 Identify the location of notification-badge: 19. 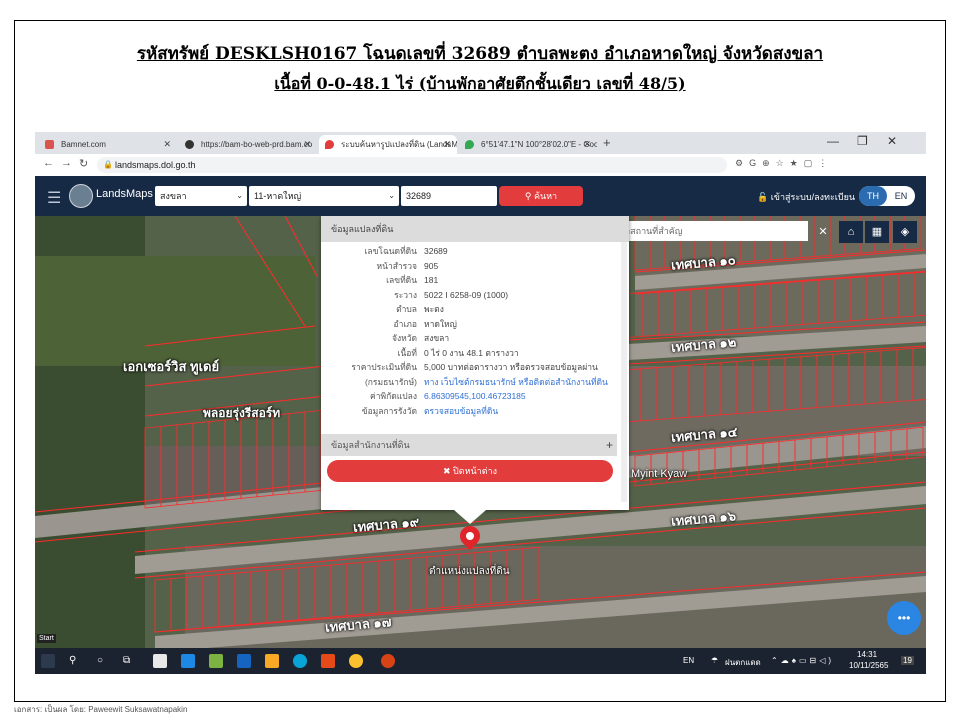
(907, 660).